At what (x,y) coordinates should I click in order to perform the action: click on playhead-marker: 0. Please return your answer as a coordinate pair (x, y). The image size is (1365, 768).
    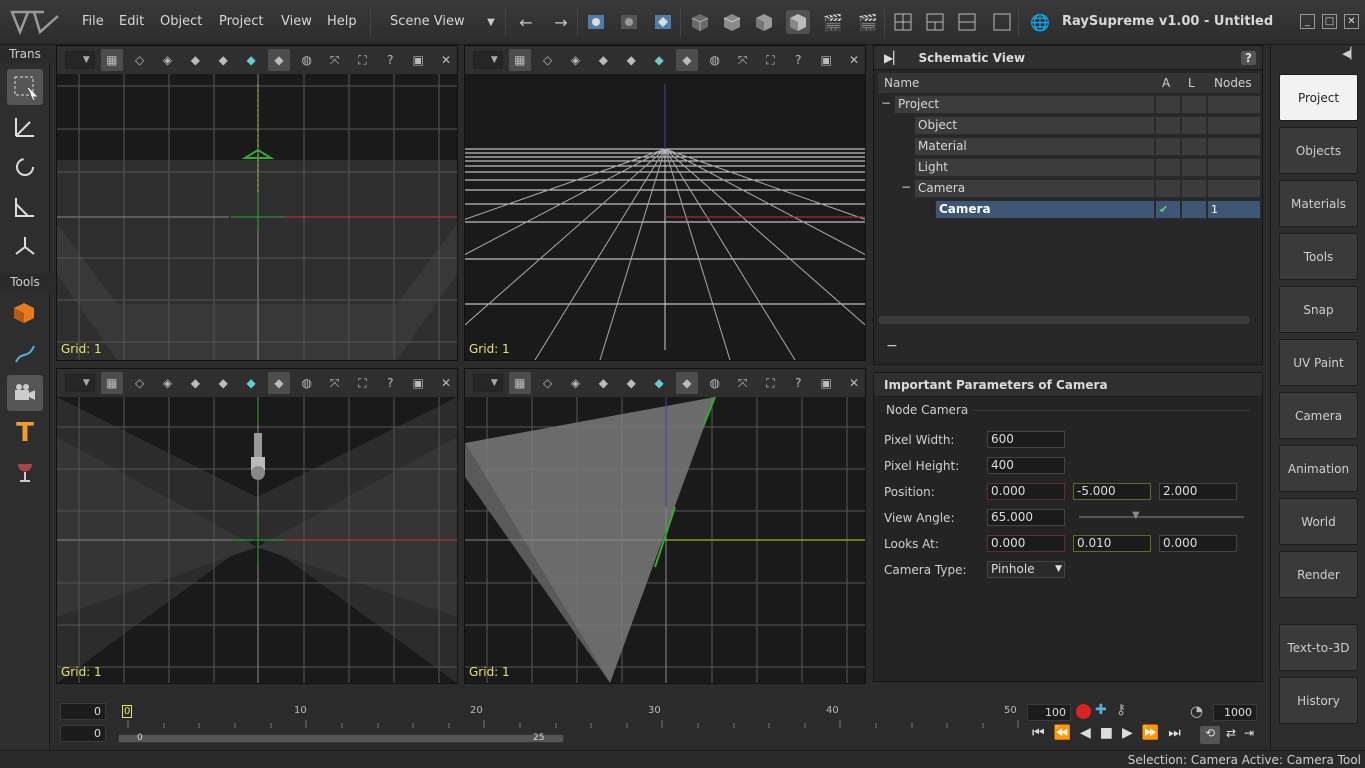
    Looking at the image, I should click on (127, 711).